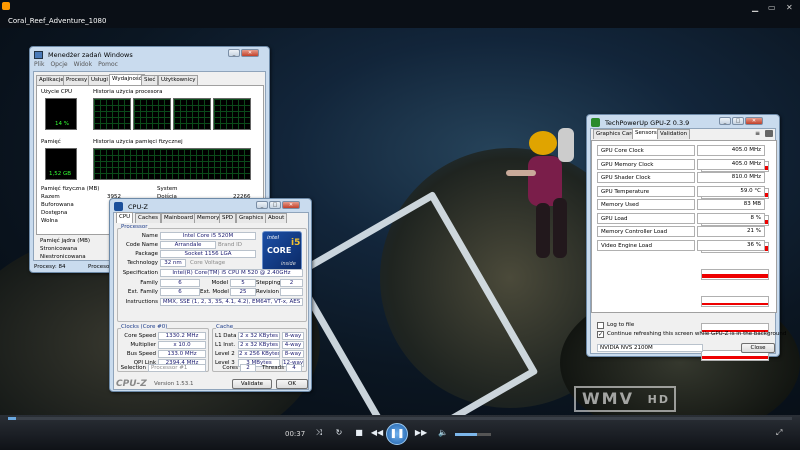 The width and height of the screenshot is (800, 450). Describe the element at coordinates (128, 92) in the screenshot. I see `cpu-history-label: Historia użycia procesora` at that location.